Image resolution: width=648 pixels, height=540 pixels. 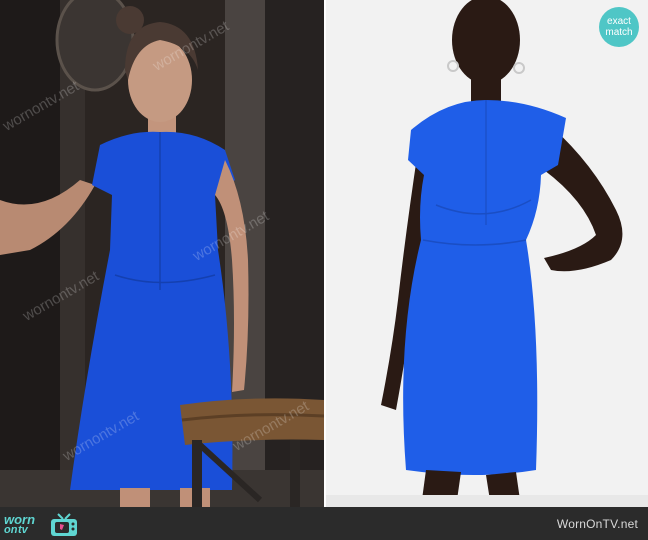 What do you see at coordinates (64, 524) in the screenshot?
I see `tv-icon` at bounding box center [64, 524].